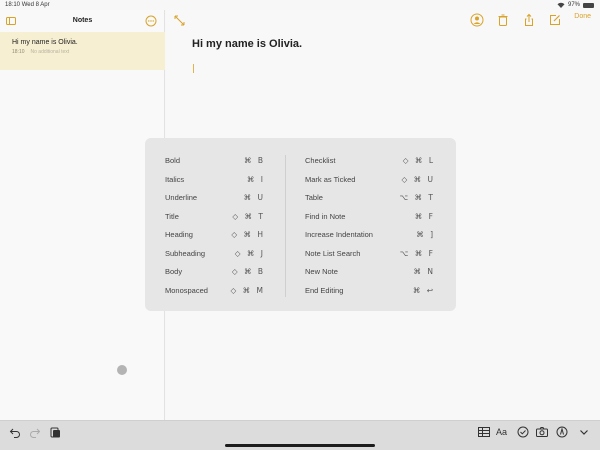 Image resolution: width=600 pixels, height=450 pixels. I want to click on shortcut-label: Body, so click(174, 271).